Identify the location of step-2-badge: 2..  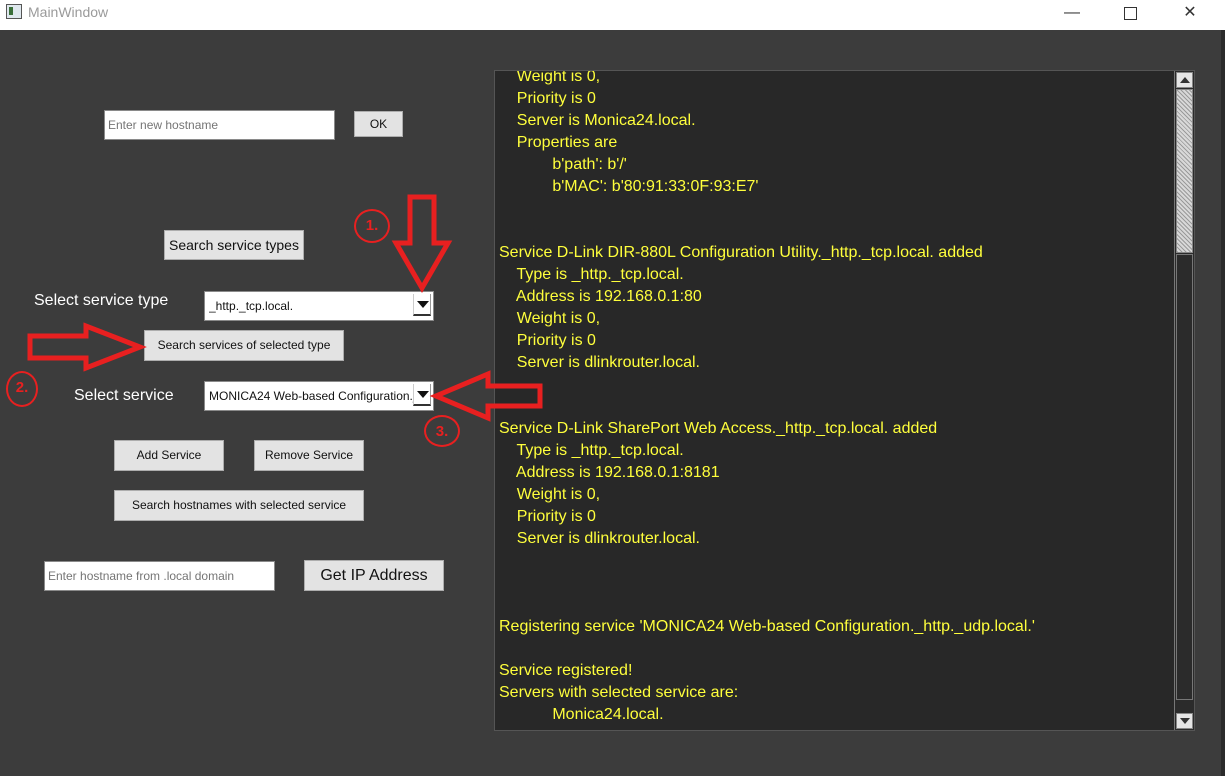
(22, 389).